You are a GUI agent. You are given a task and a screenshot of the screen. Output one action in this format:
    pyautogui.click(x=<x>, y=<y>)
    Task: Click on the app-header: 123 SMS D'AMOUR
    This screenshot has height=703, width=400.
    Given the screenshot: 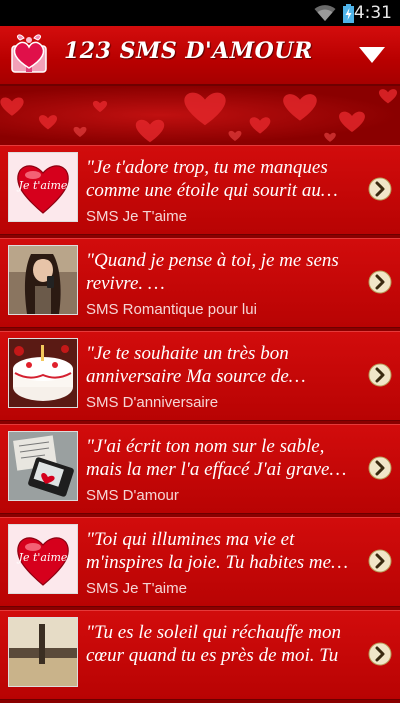 What is the action you would take?
    pyautogui.click(x=200, y=56)
    